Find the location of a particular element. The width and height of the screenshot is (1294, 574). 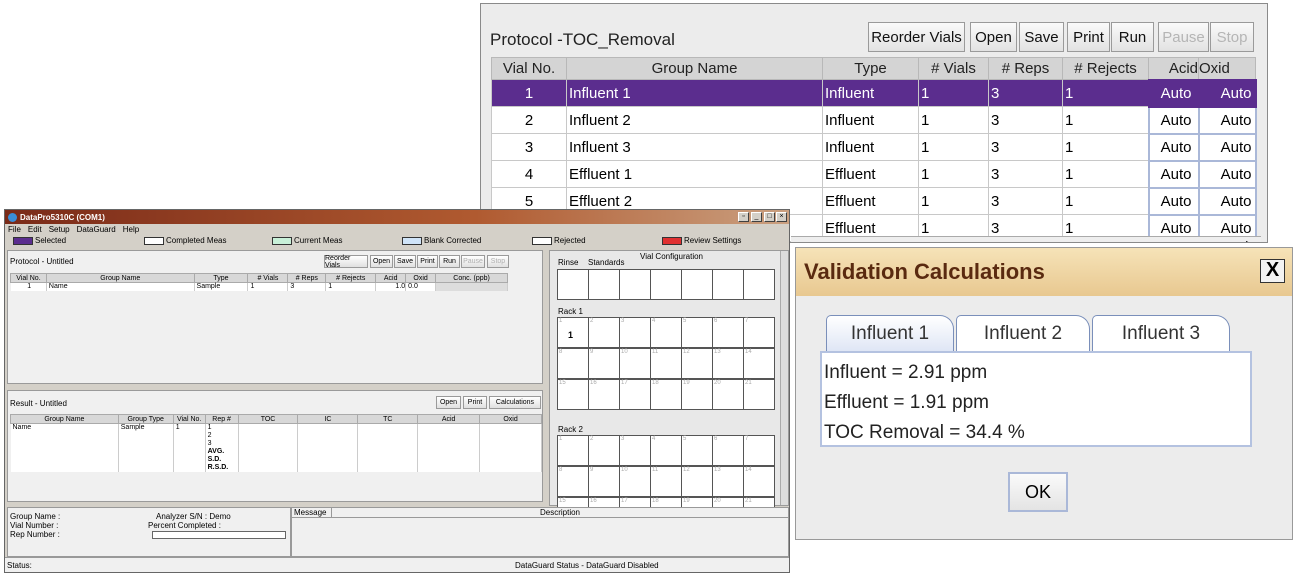

col-rep: Rep # is located at coordinates (221, 419).